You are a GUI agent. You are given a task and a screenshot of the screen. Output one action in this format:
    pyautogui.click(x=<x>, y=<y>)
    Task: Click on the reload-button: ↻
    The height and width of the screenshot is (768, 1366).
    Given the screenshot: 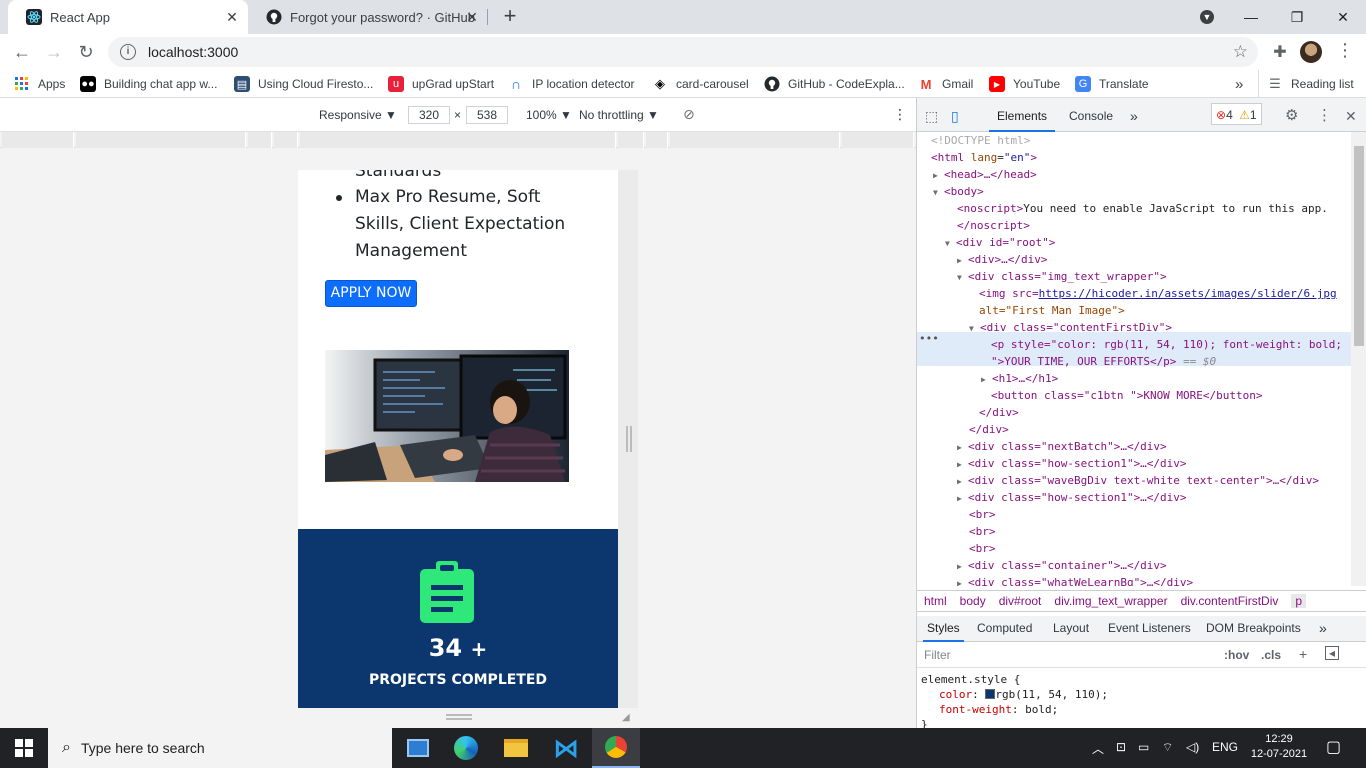 What is the action you would take?
    pyautogui.click(x=86, y=52)
    